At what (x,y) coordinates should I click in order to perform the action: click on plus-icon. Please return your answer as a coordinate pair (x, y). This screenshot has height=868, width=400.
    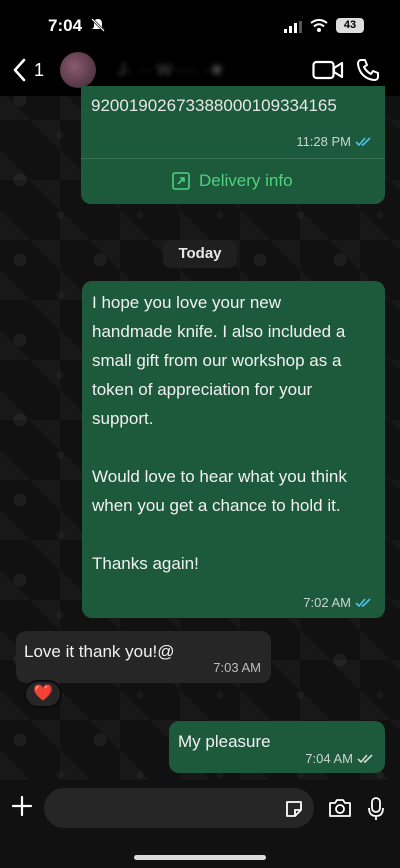
    Looking at the image, I should click on (22, 808).